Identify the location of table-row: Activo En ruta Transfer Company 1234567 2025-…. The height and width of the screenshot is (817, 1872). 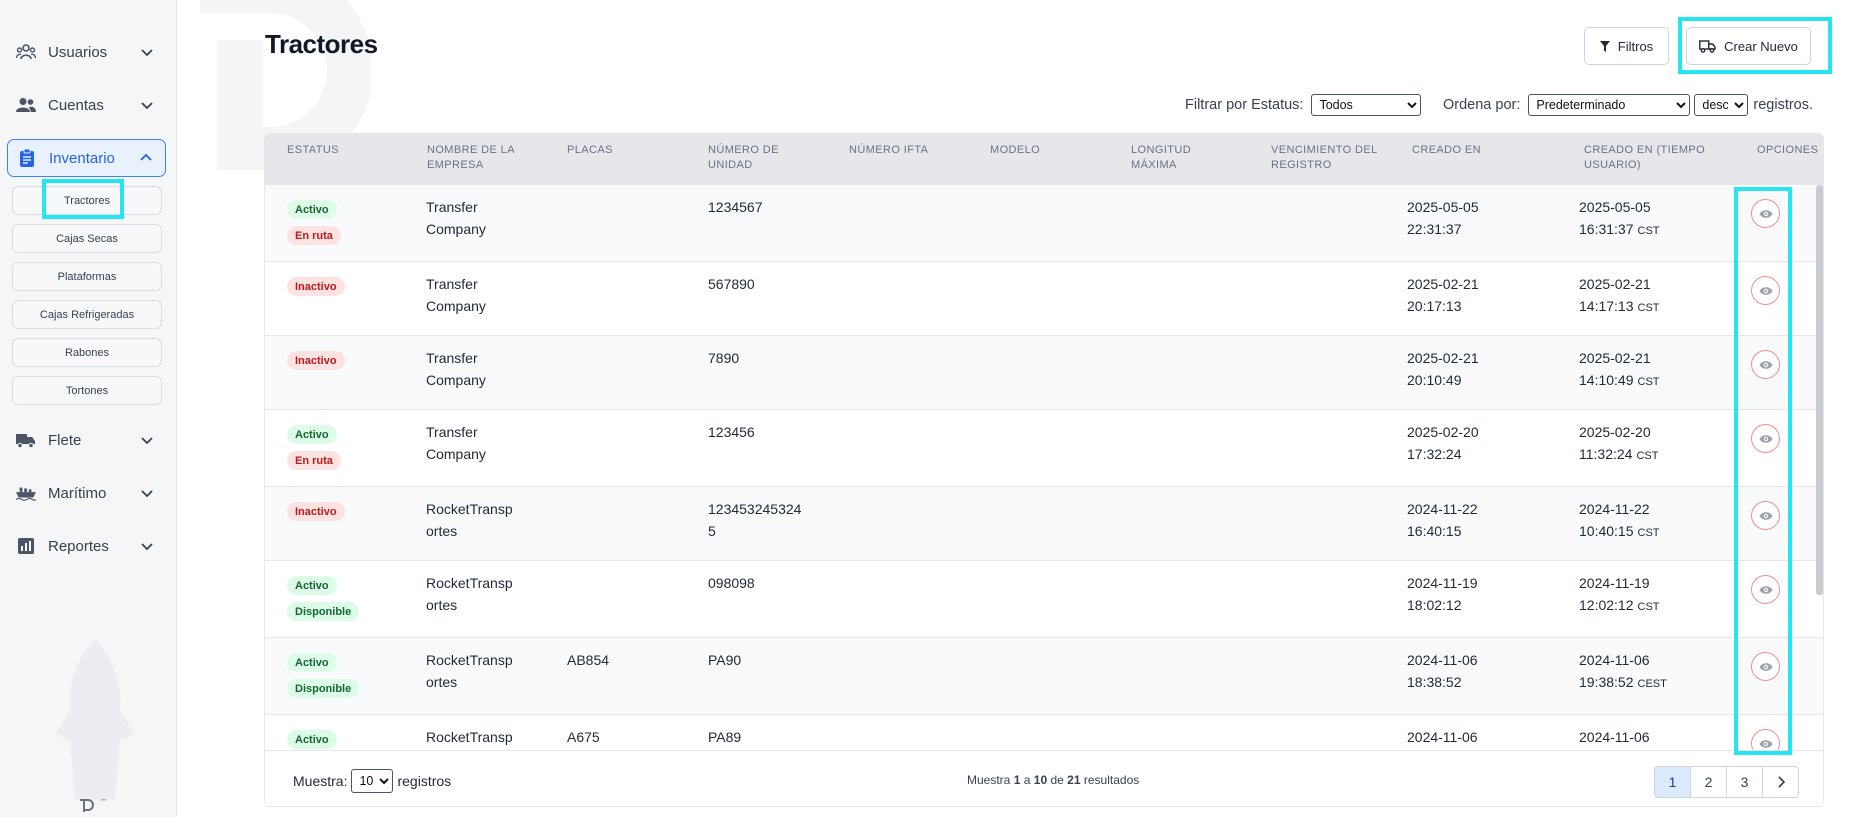
(1044, 223).